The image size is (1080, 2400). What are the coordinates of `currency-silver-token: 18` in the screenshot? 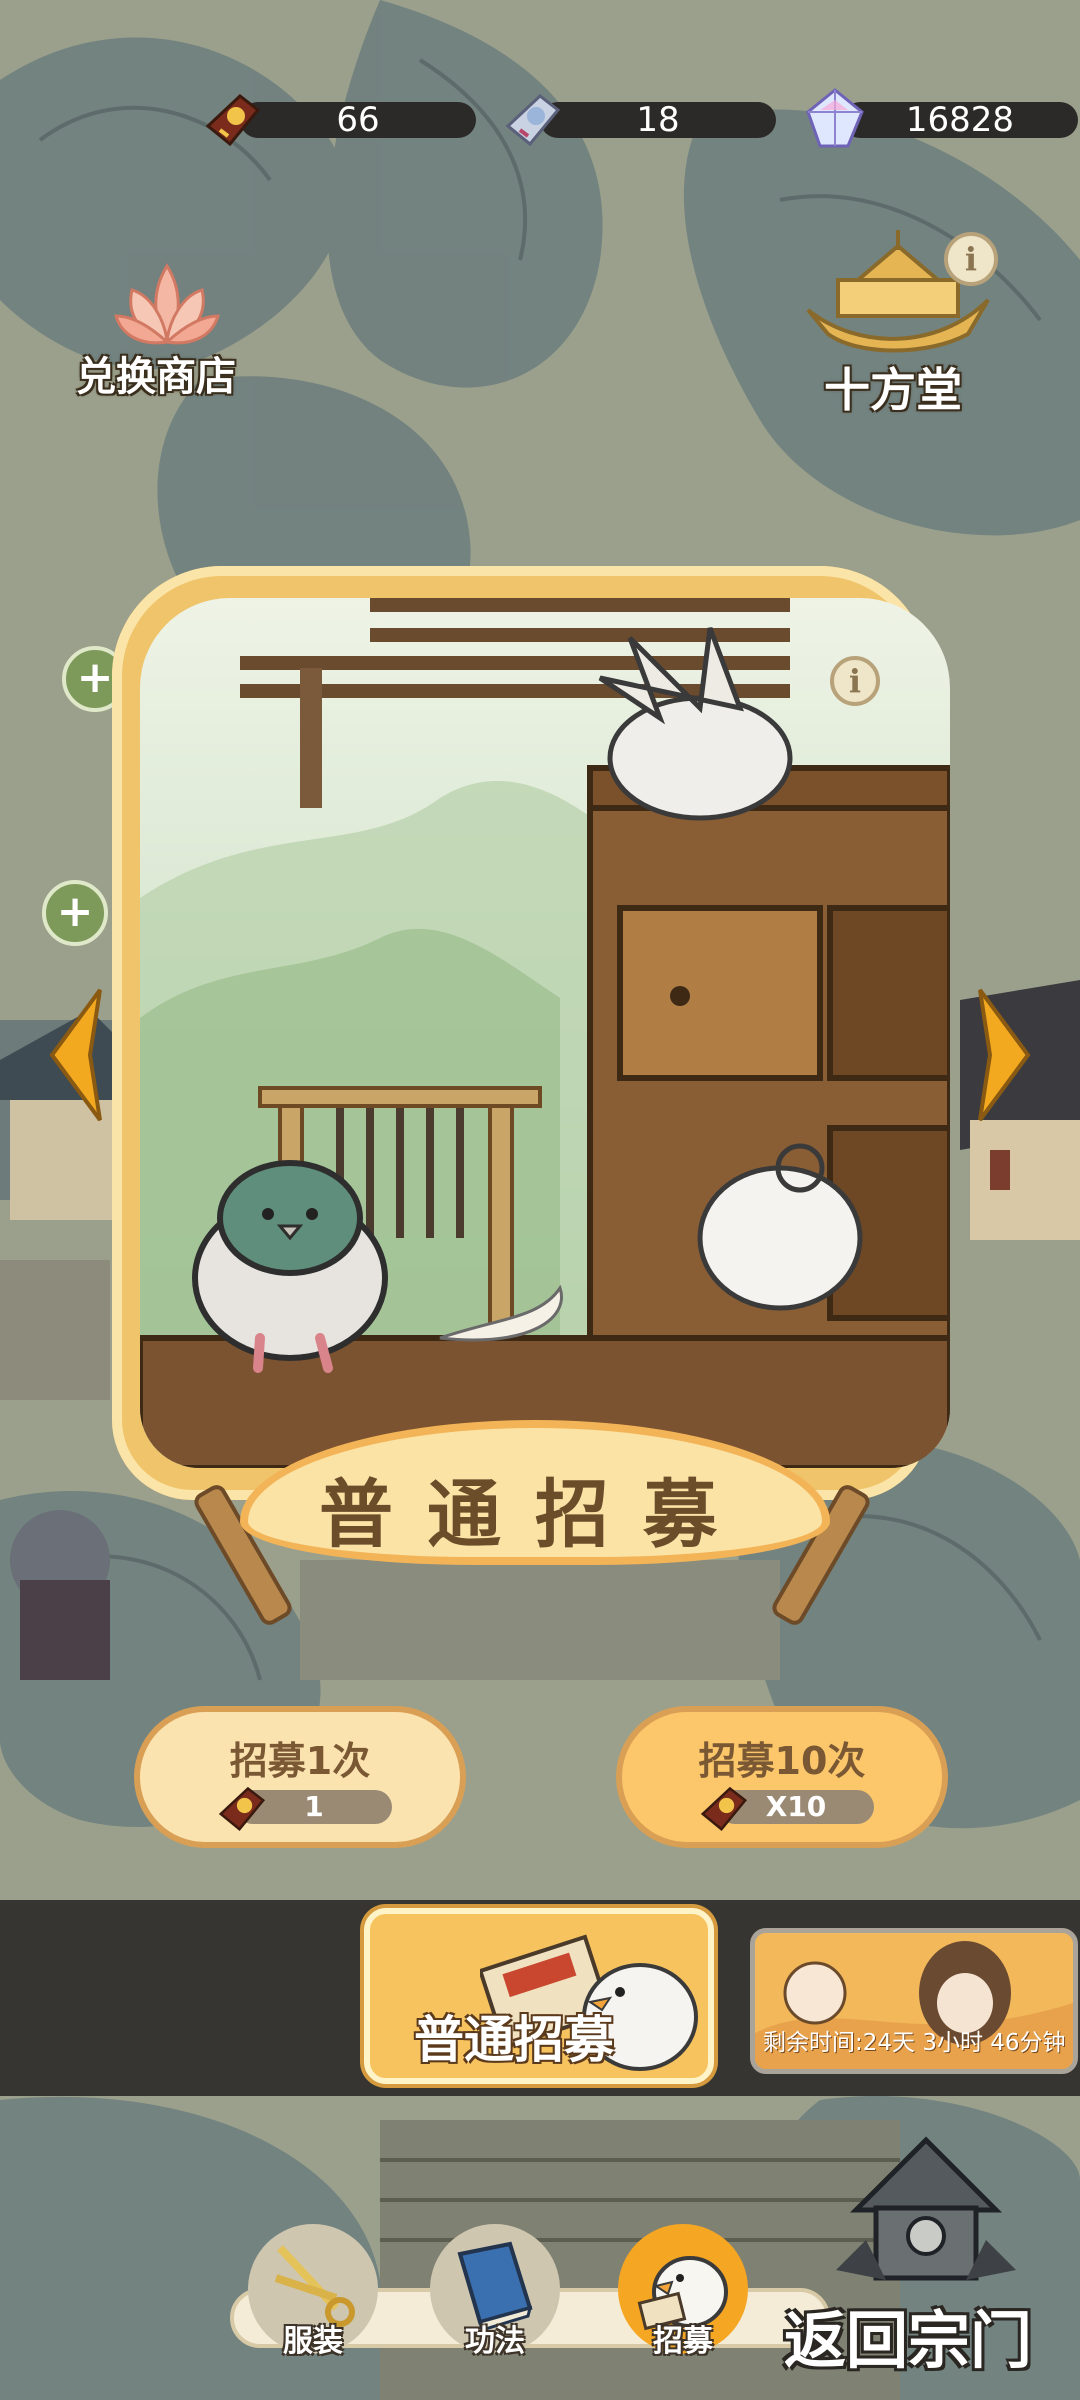 It's located at (640, 120).